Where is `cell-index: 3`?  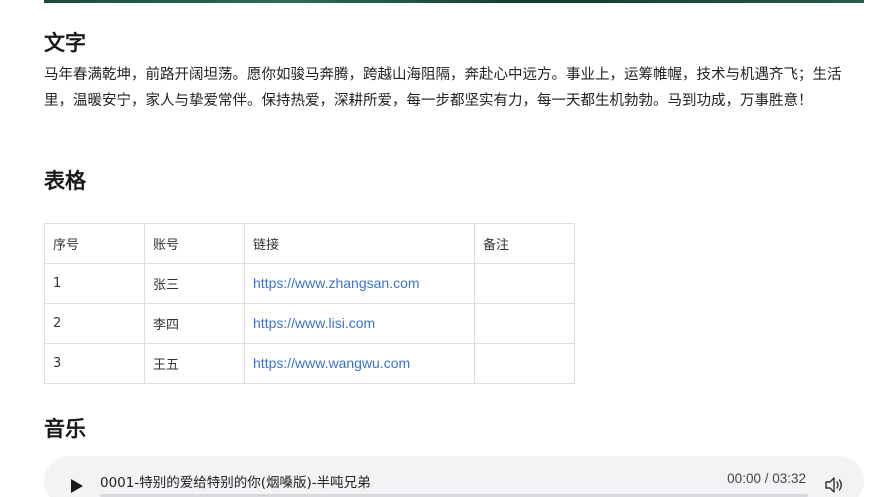 cell-index: 3 is located at coordinates (94, 363).